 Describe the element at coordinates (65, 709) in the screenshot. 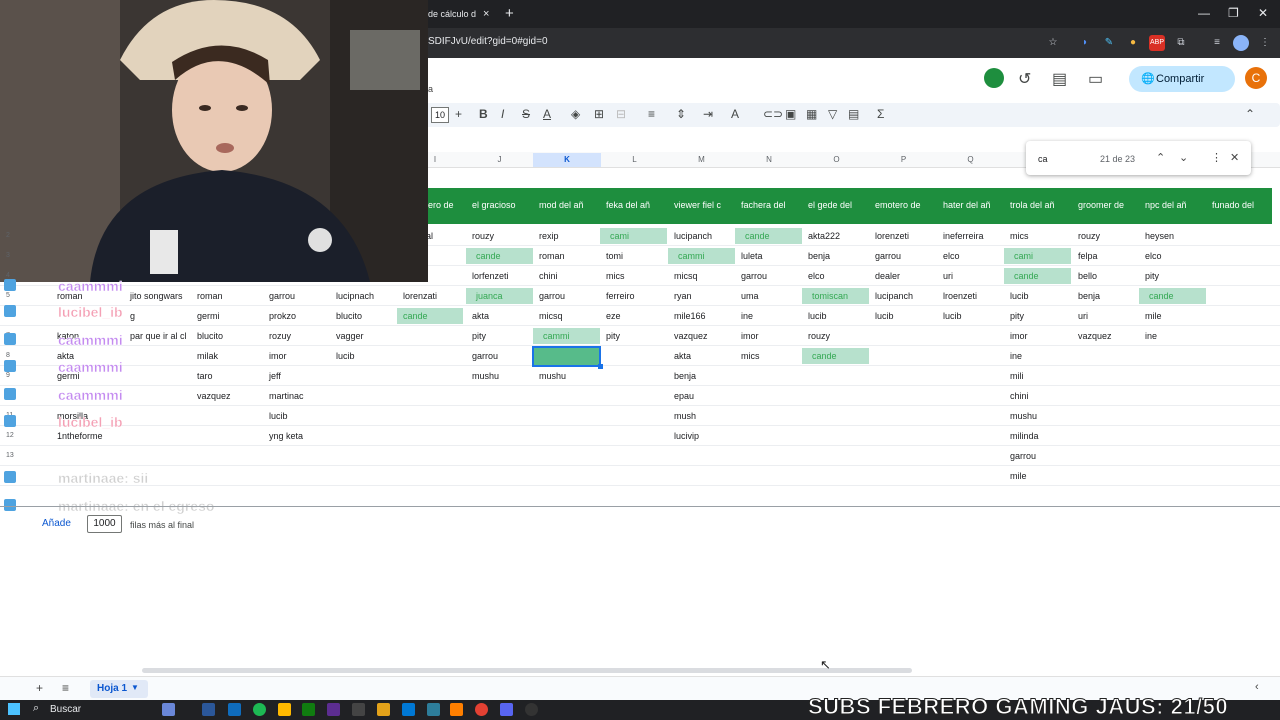

I see `taskbar-search: Buscar` at that location.